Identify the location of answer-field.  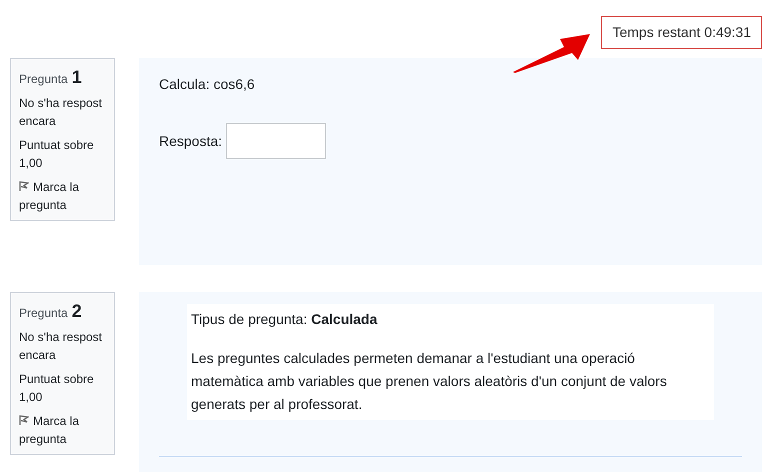
(276, 141).